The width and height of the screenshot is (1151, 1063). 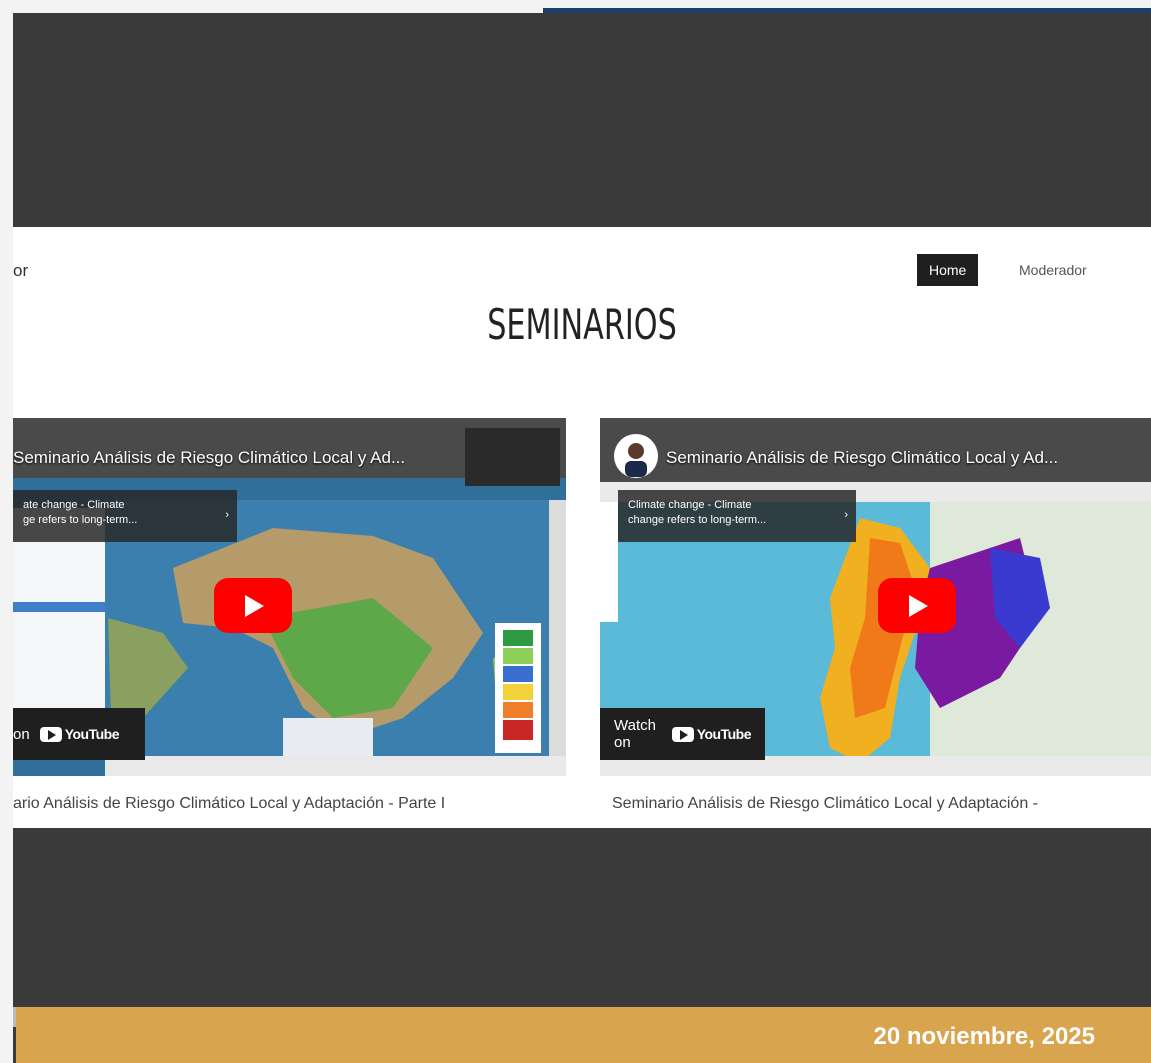 I want to click on watch-on-youtube-button: Watch on YouTube, so click(x=682, y=734).